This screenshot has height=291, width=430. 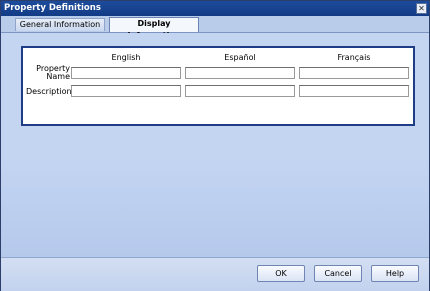 I want to click on description-espanol-field, so click(x=240, y=91).